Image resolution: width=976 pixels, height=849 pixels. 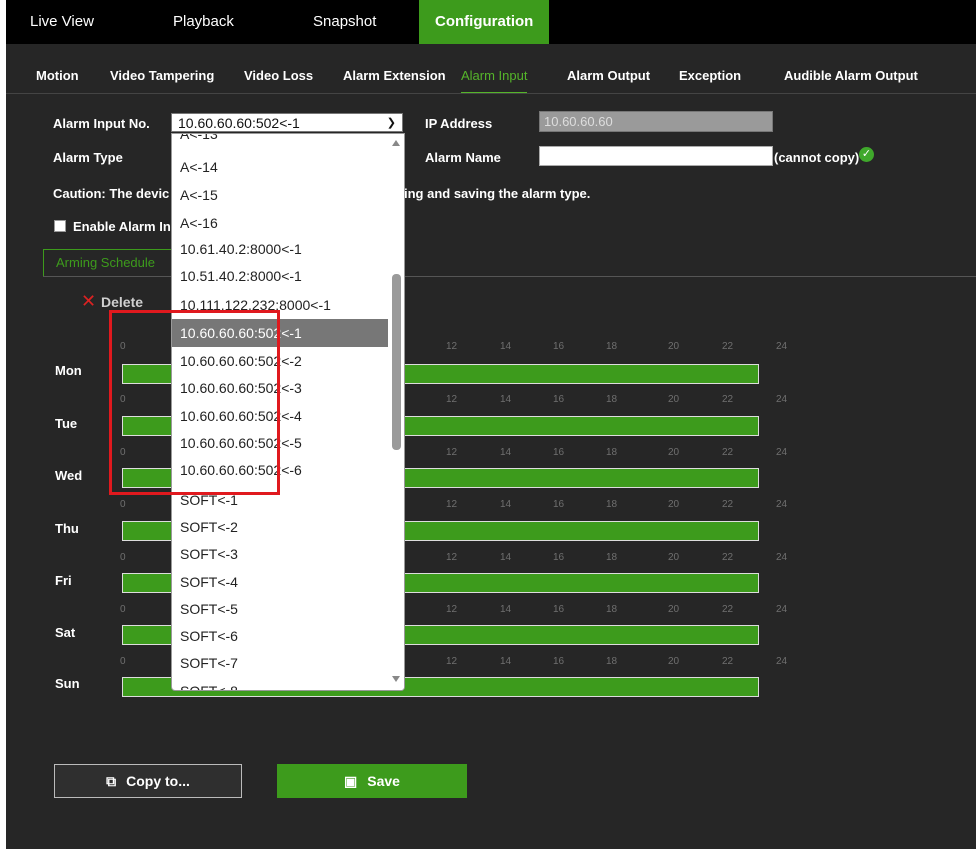 I want to click on ip-address-label: IP Address, so click(x=459, y=123).